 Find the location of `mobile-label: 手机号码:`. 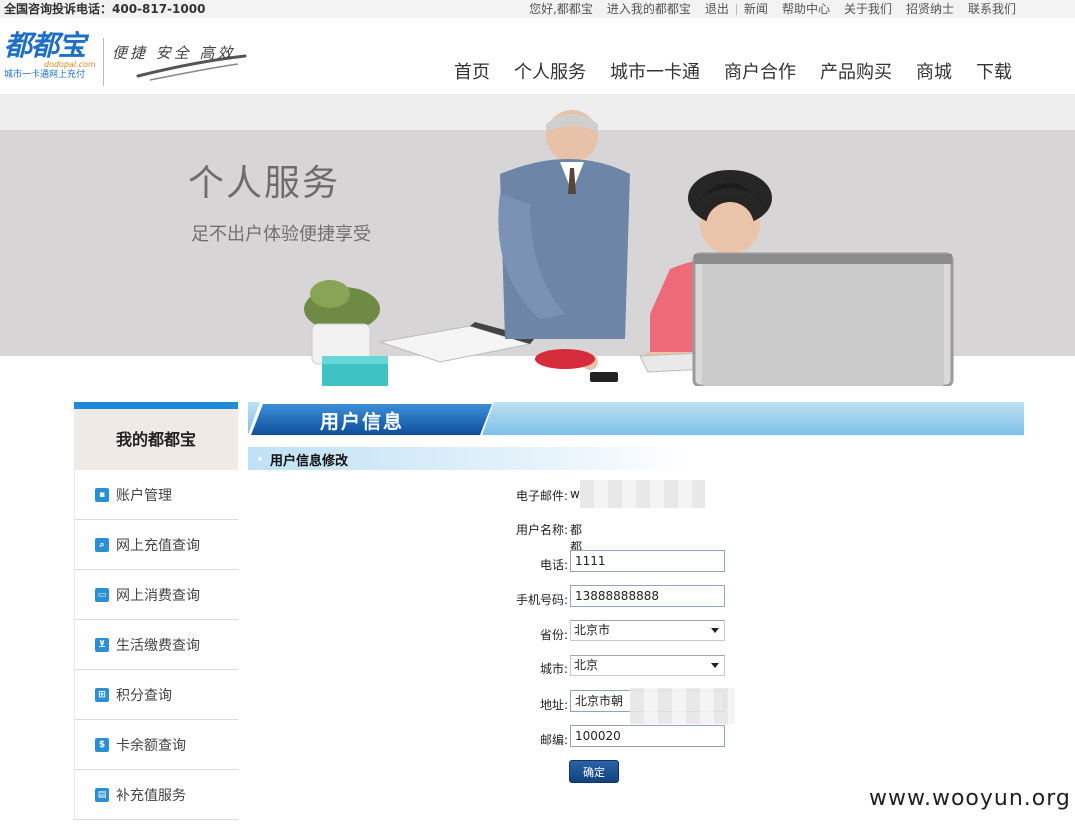

mobile-label: 手机号码: is located at coordinates (541, 600).